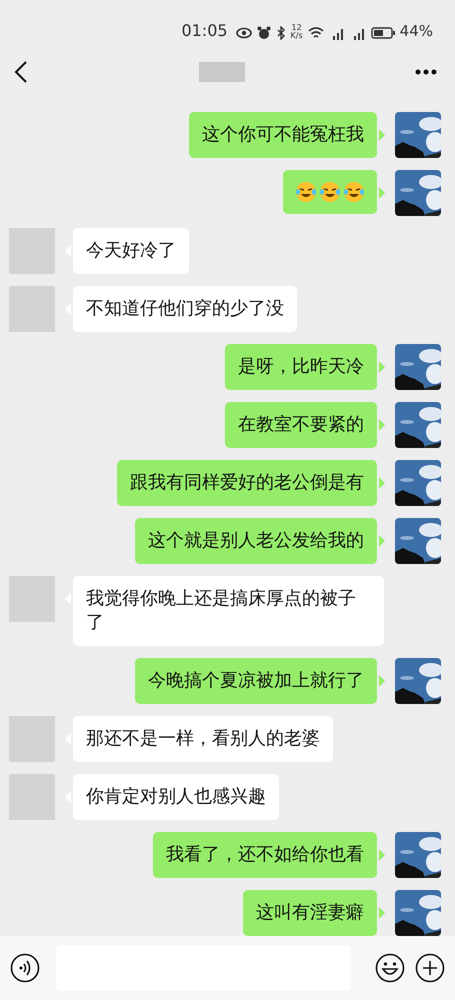 The image size is (455, 1000). What do you see at coordinates (390, 968) in the screenshot?
I see `emoji-icon` at bounding box center [390, 968].